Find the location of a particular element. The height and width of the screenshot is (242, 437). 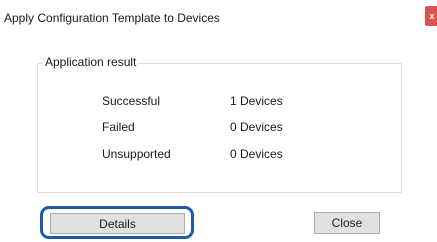

successful-value: 1 Devices is located at coordinates (256, 101).